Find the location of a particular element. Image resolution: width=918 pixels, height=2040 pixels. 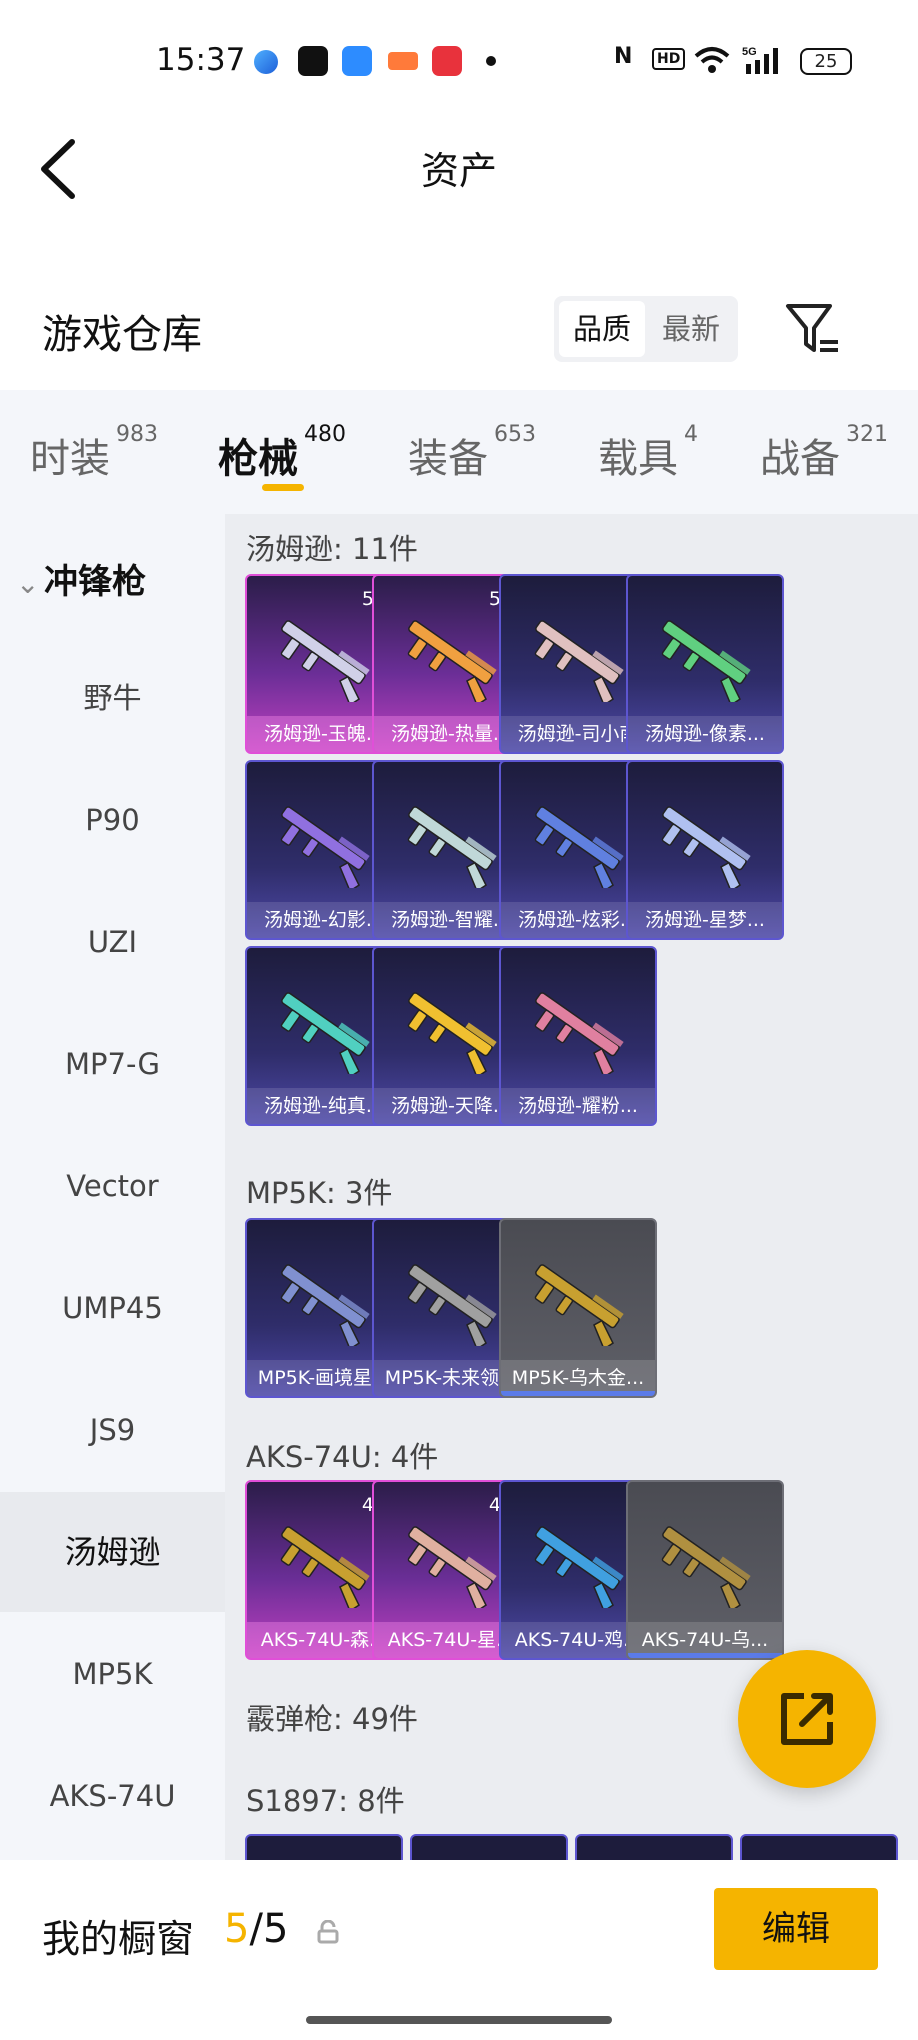

tab-label: 枪械 is located at coordinates (258, 459).